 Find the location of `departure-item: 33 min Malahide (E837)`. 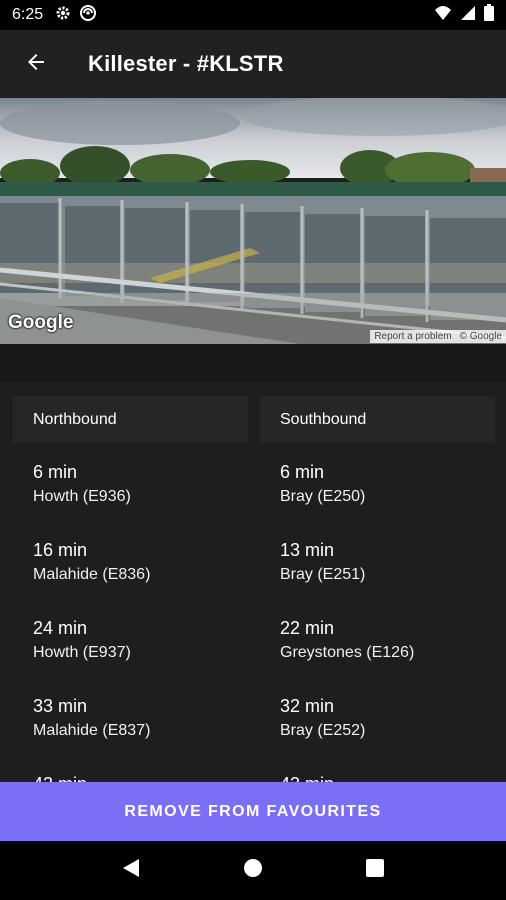

departure-item: 33 min Malahide (E837) is located at coordinates (130, 716).